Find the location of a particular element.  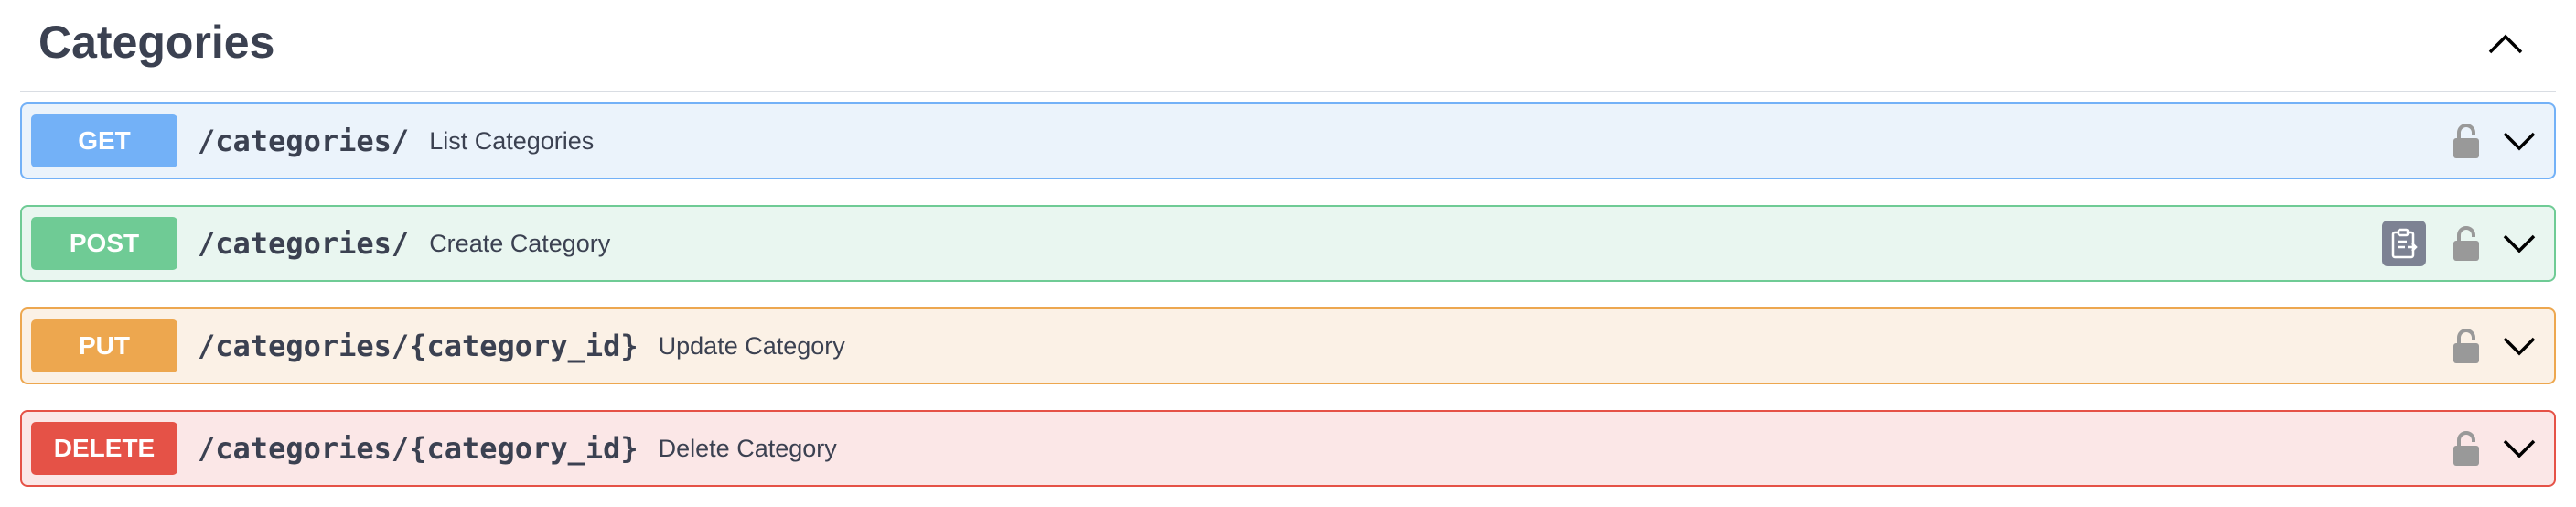

endpoint-summary: Delete Category is located at coordinates (748, 448).